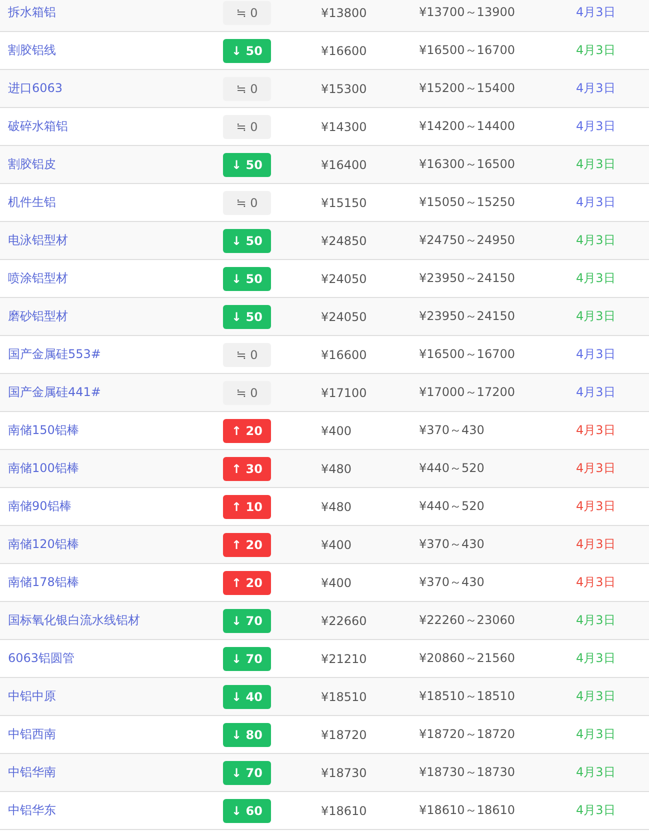 The height and width of the screenshot is (839, 649). I want to click on product-link: 国产金属硅441#, so click(54, 392).